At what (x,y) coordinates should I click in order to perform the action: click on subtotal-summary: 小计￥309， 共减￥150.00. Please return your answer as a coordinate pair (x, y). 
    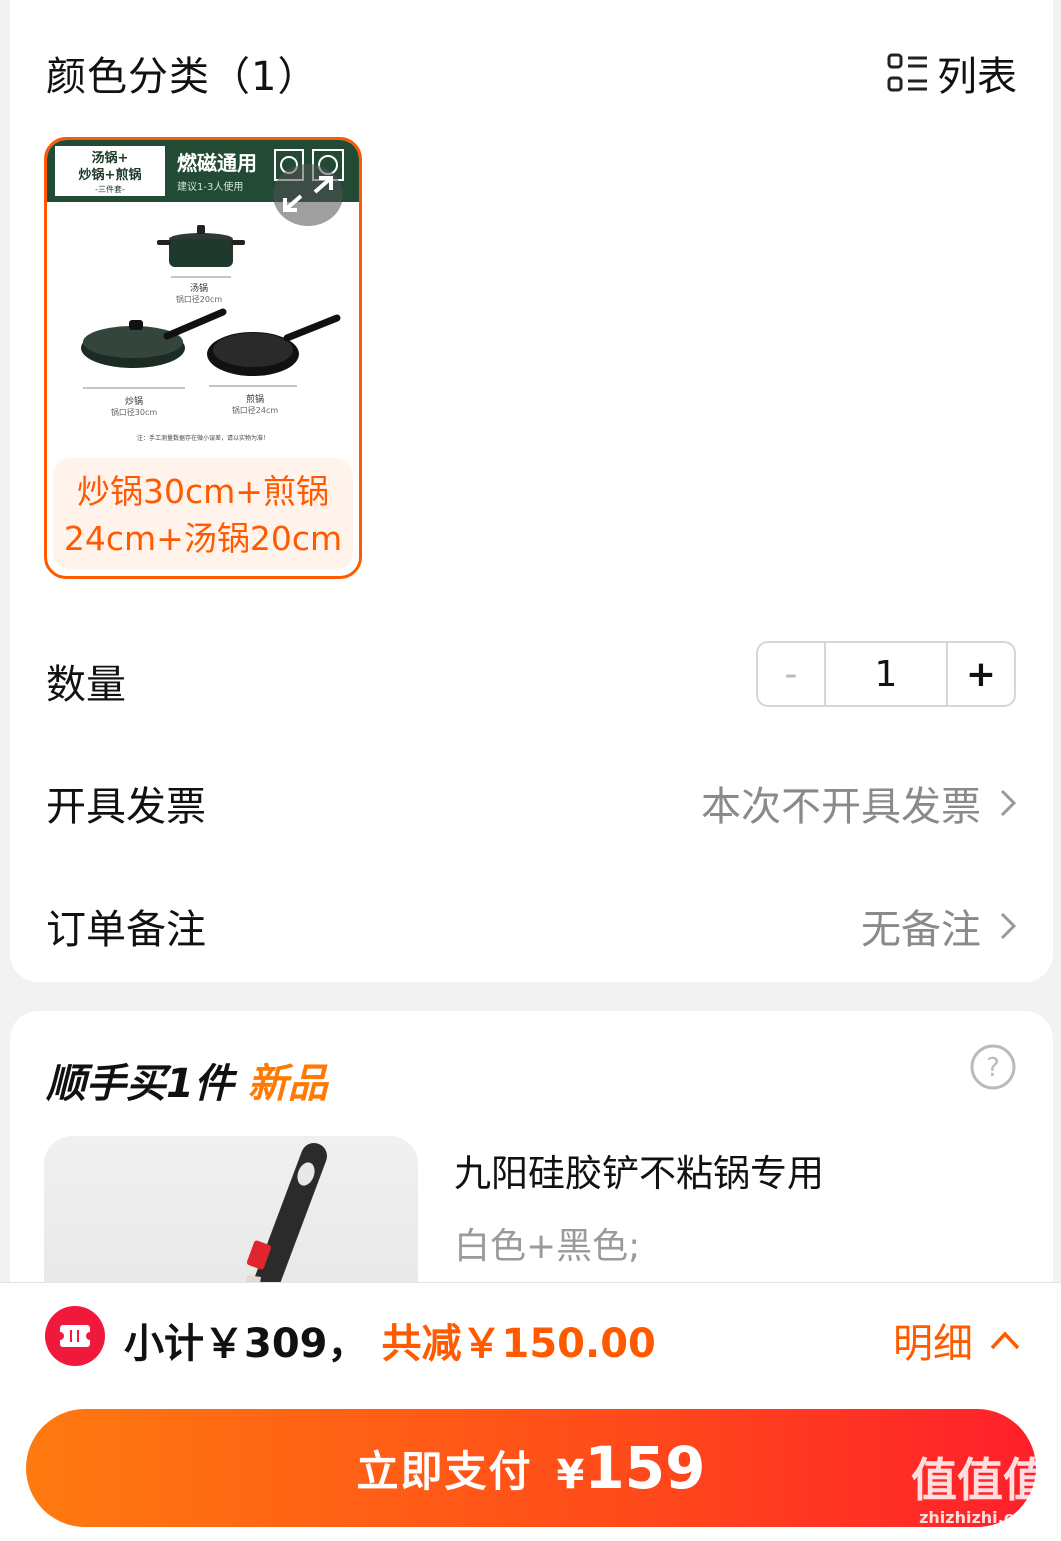
    Looking at the image, I should click on (390, 1340).